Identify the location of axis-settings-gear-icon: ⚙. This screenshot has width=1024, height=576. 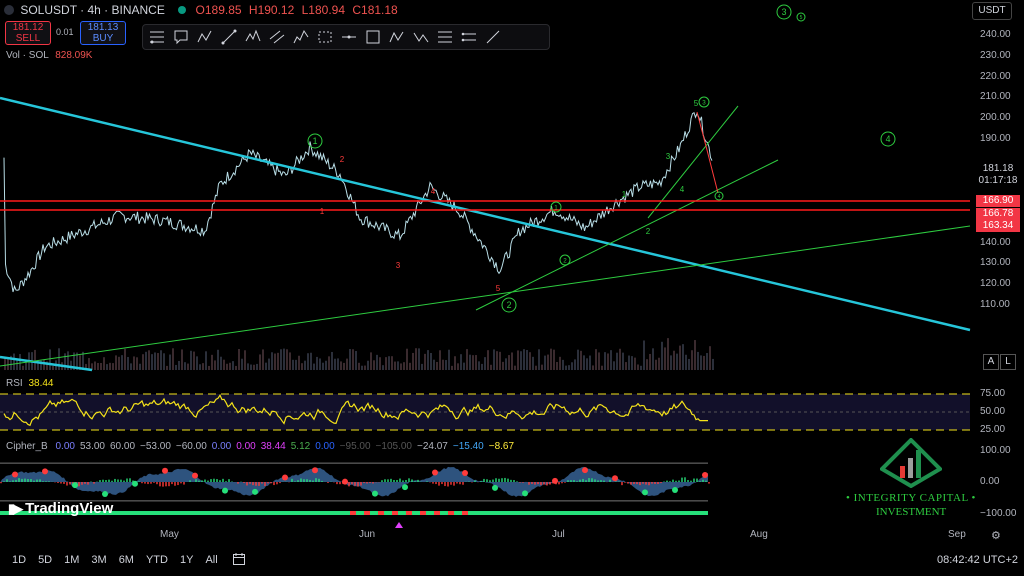
(996, 535).